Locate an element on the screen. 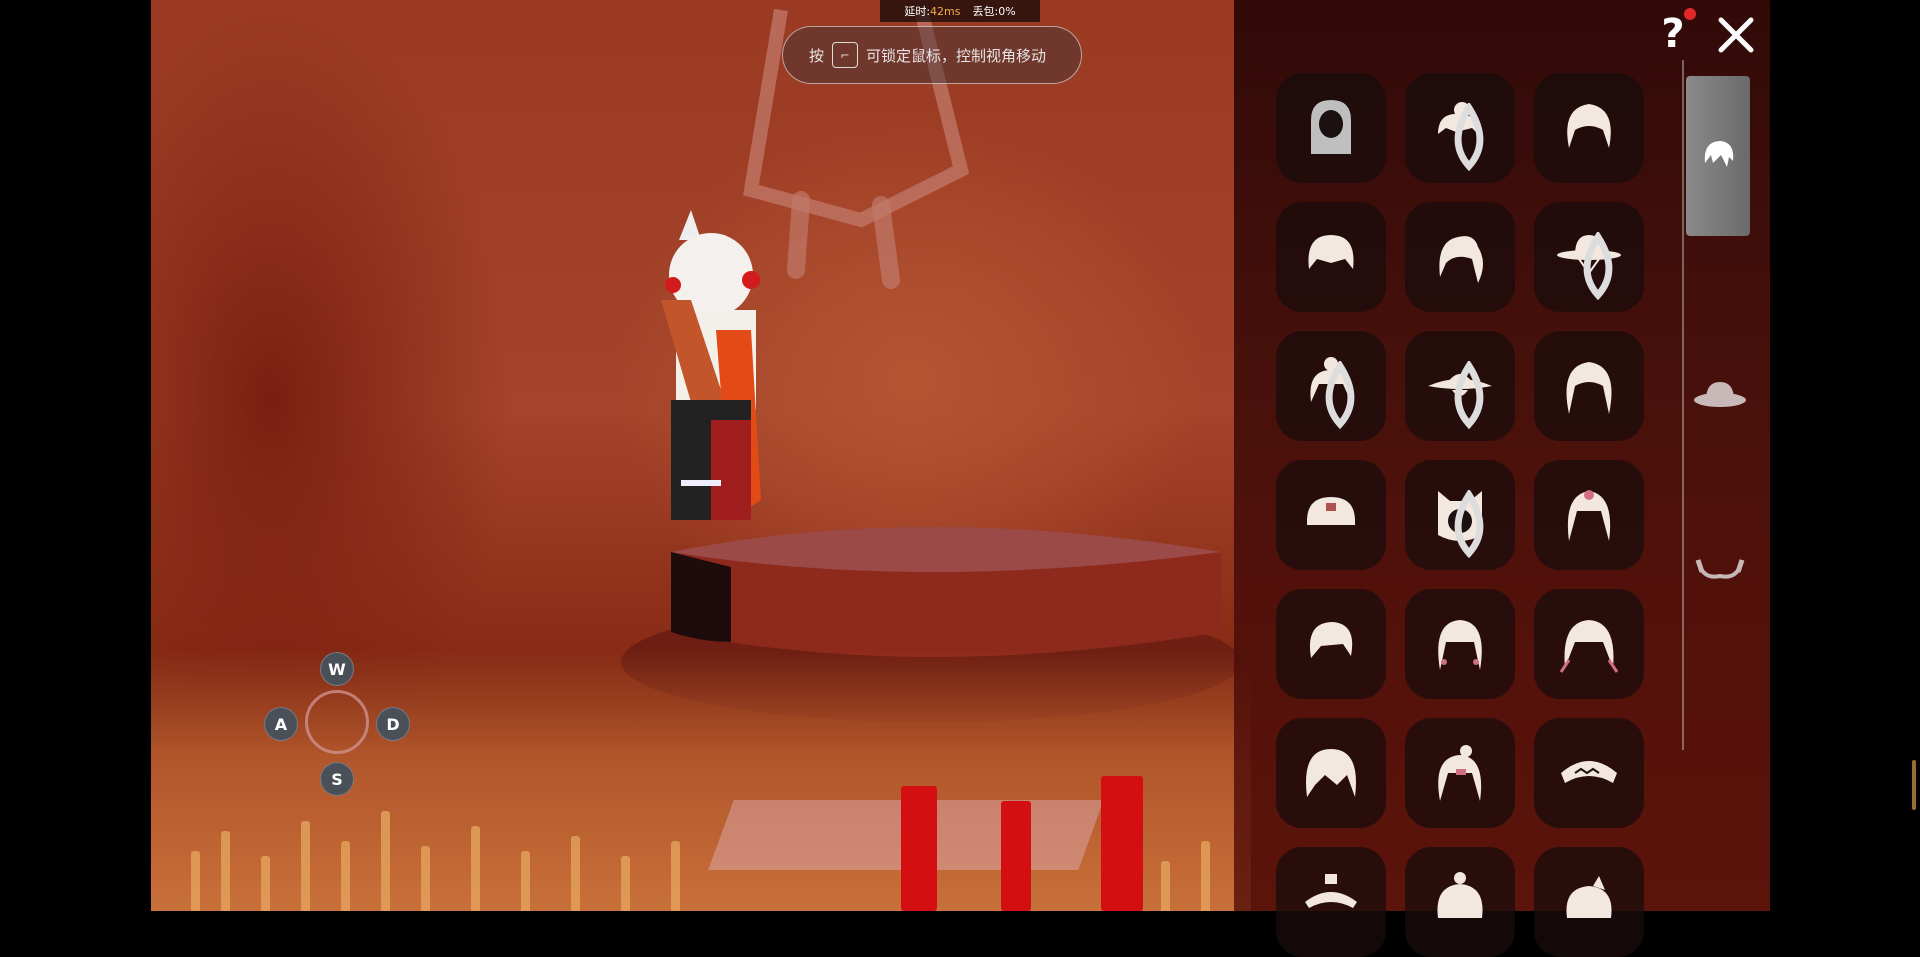 The width and height of the screenshot is (1920, 957). feather-hair-icon is located at coordinates (1589, 646).